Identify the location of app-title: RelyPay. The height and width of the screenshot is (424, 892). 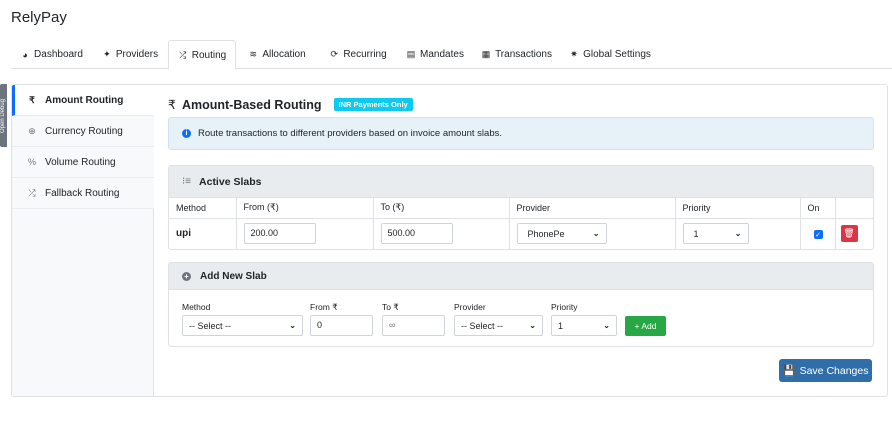
(39, 17).